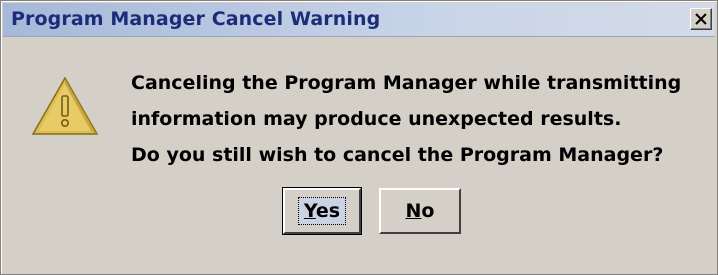  Describe the element at coordinates (196, 19) in the screenshot. I see `window-title: Program Manager Cancel Warning` at that location.